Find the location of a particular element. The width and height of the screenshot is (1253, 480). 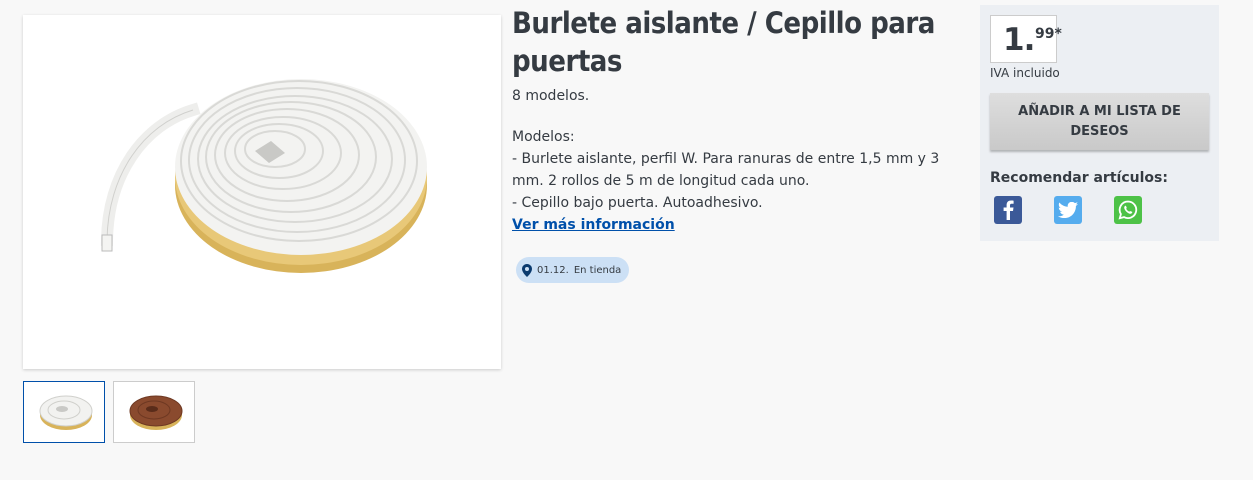

thumbnail-white-roll is located at coordinates (64, 412).